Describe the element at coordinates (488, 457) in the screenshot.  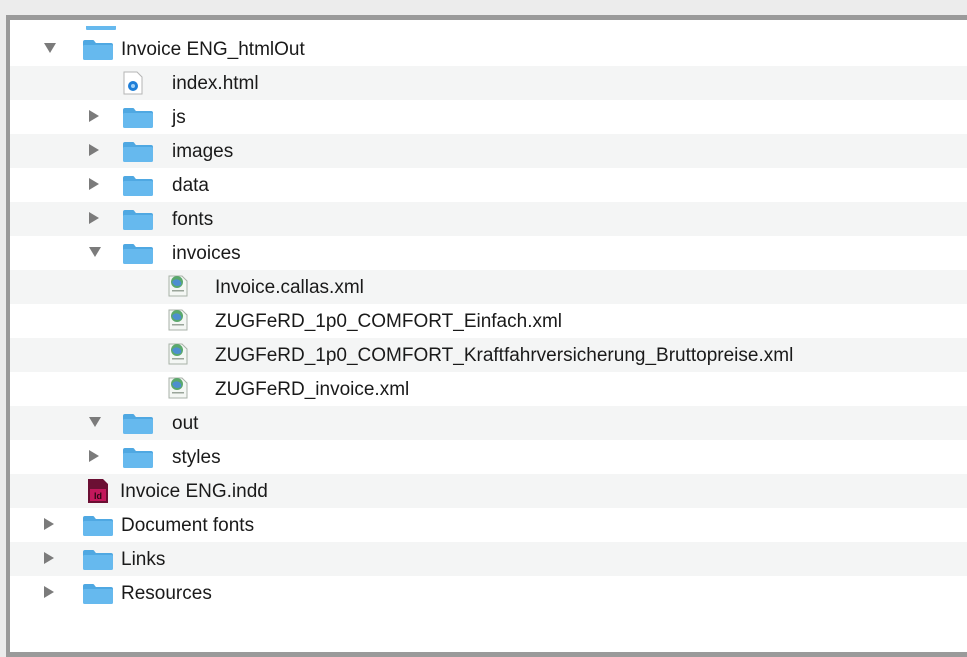
I see `folder-row: styles` at that location.